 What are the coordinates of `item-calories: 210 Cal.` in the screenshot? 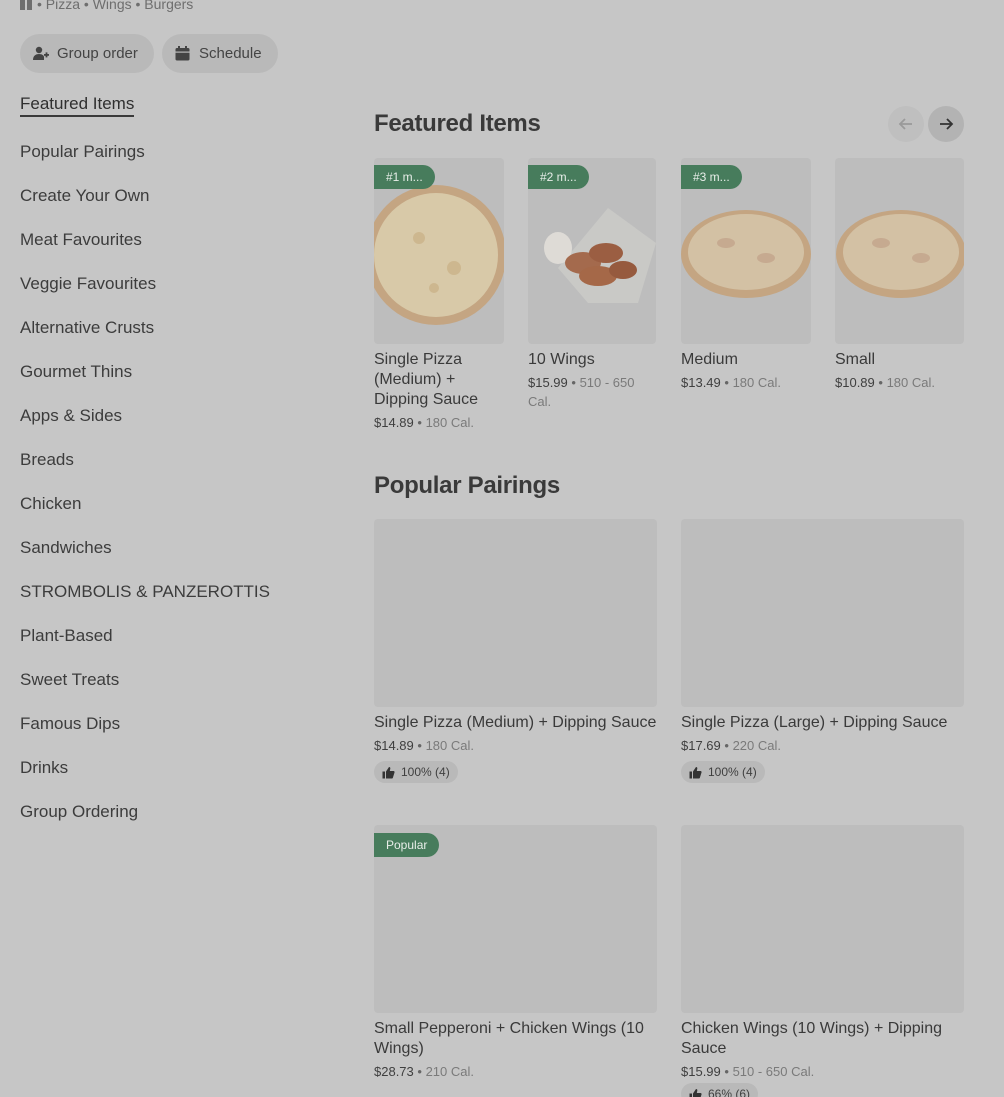 It's located at (449, 1071).